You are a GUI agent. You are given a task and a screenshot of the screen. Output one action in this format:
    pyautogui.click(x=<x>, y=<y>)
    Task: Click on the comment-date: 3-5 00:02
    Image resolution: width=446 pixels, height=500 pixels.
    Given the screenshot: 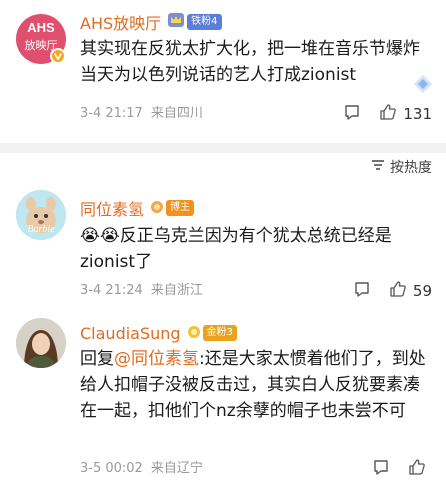 What is the action you would take?
    pyautogui.click(x=111, y=468)
    